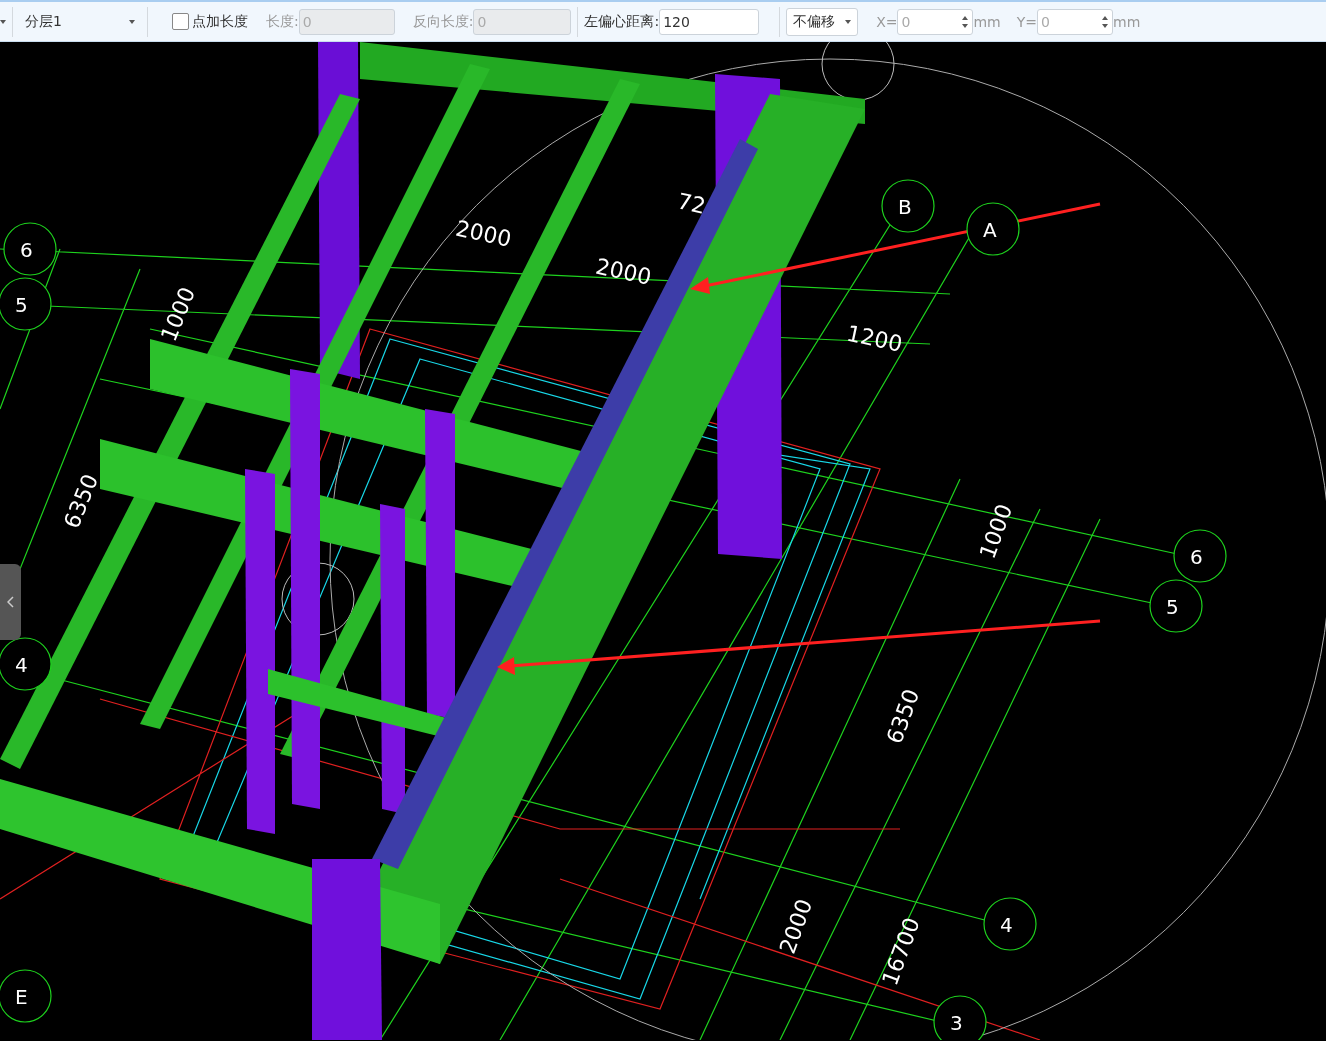 Image resolution: width=1326 pixels, height=1041 pixels. I want to click on coordinate-label: Y=, so click(1027, 21).